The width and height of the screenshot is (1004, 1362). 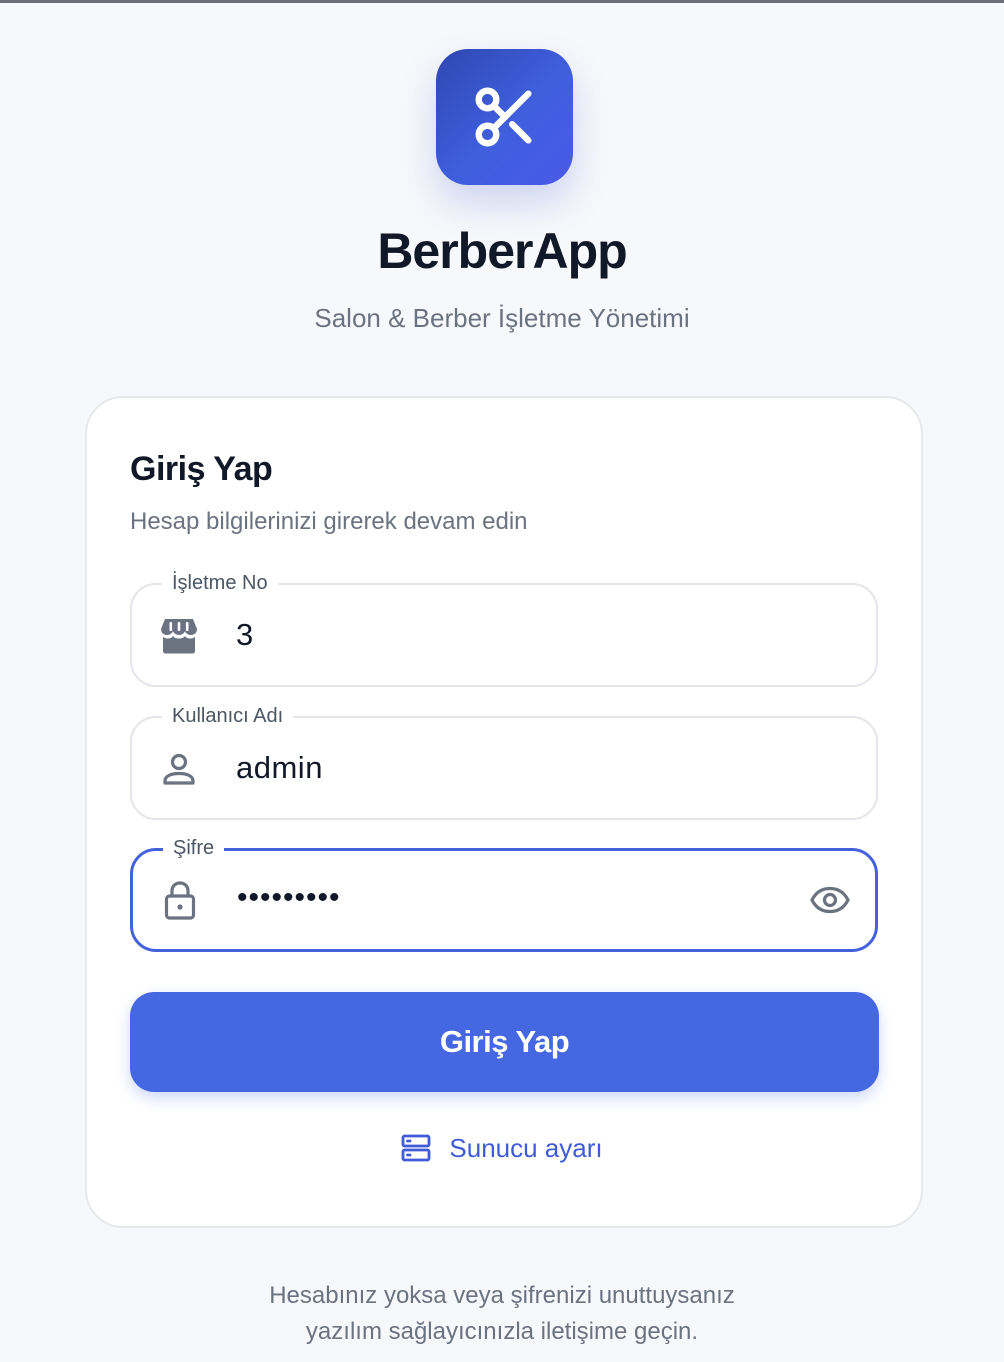 I want to click on server-icon, so click(x=416, y=1148).